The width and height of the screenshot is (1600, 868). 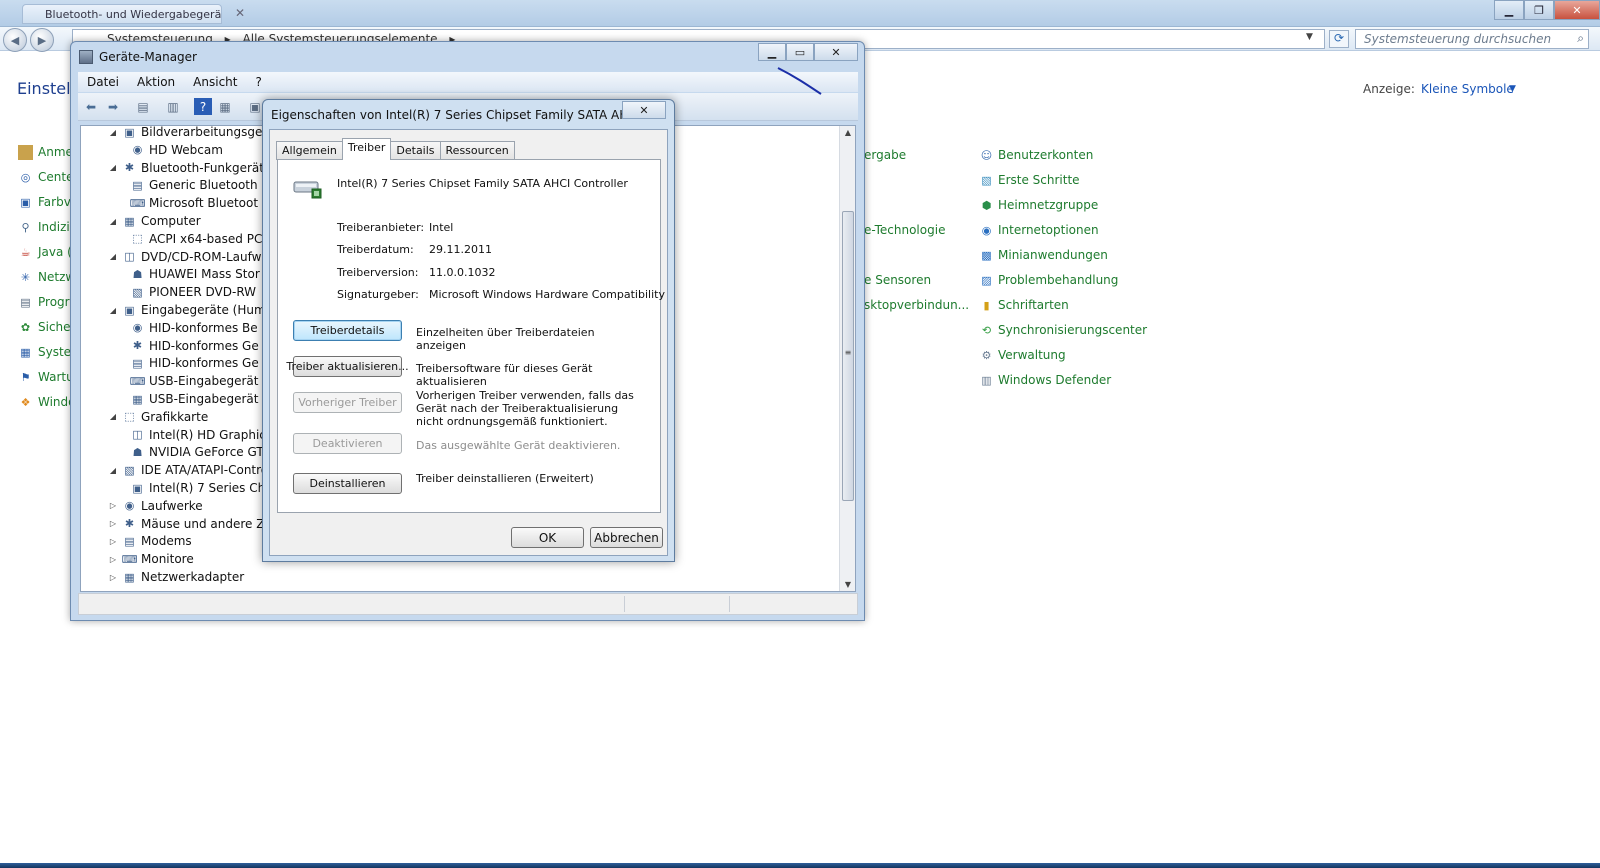 I want to click on tree-category: ◢ ✱ Bluetooth-Funkgerät, so click(x=186, y=168).